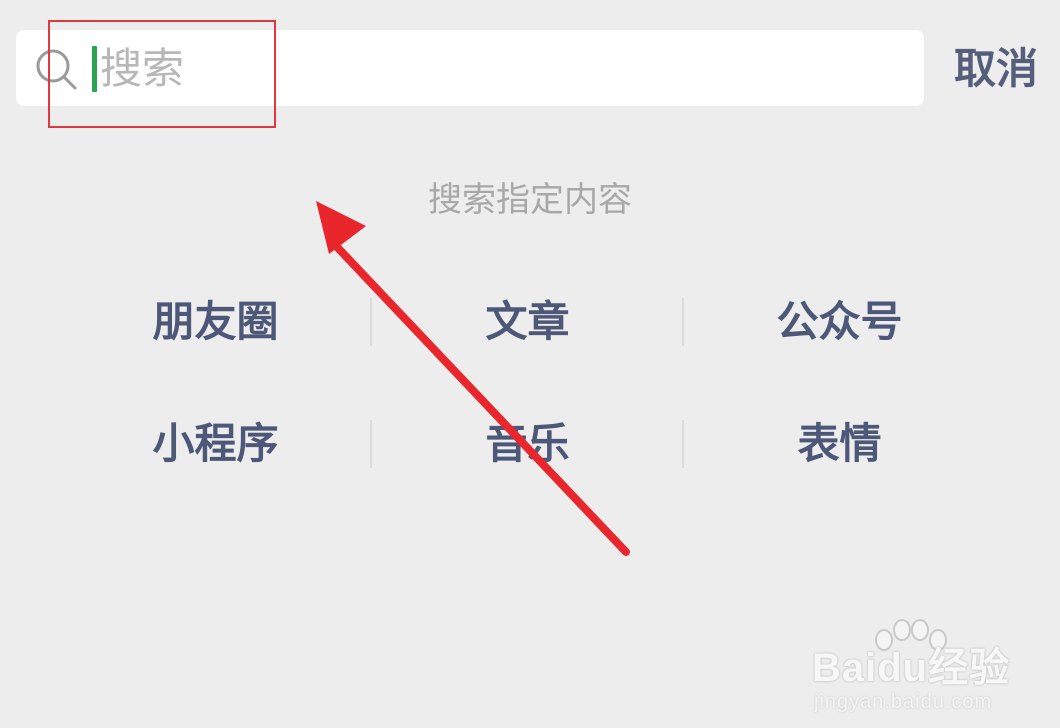  What do you see at coordinates (903, 702) in the screenshot?
I see `watermark-url: jingyan.baidu.com` at bounding box center [903, 702].